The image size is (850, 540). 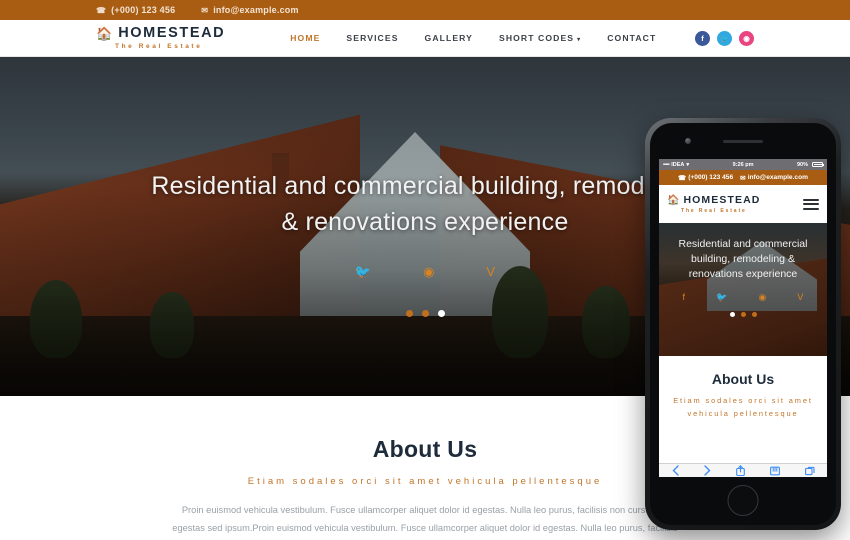 I want to click on topbar-phone: ☎ (+000) 123 456, so click(x=135, y=10).